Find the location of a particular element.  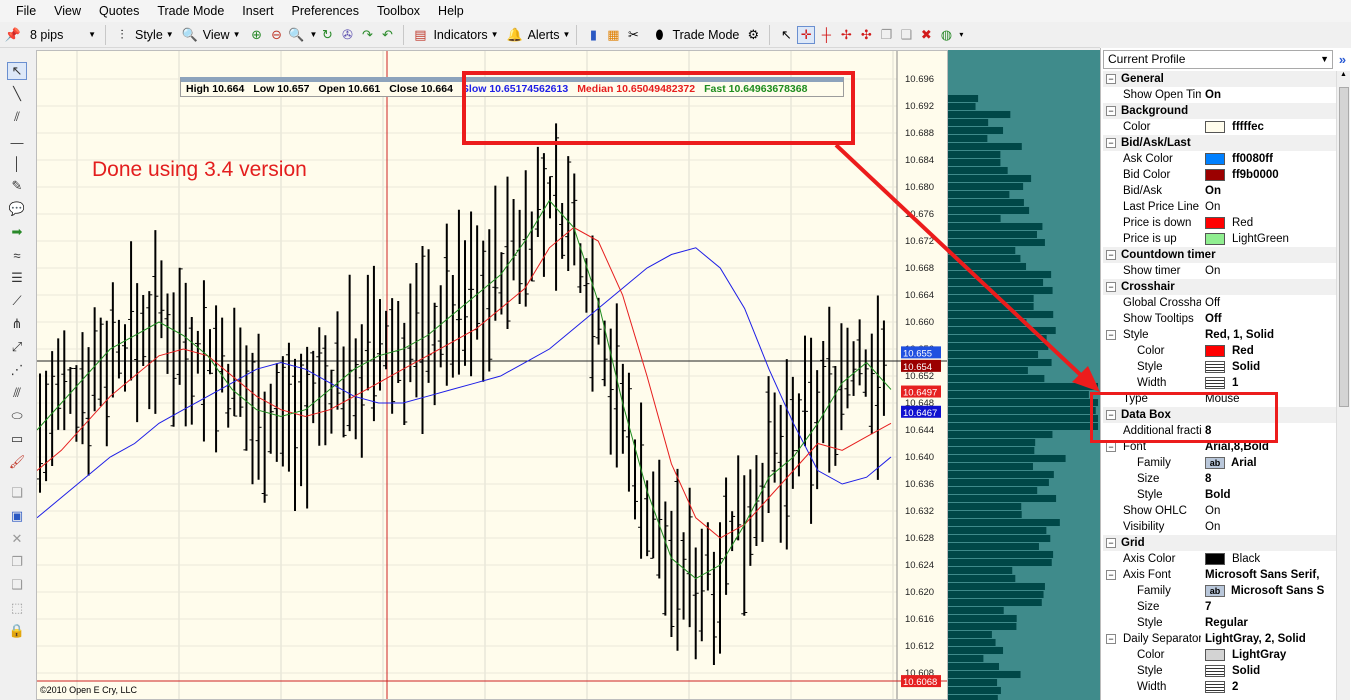

annotation-arrow is located at coordinates (967, 267).